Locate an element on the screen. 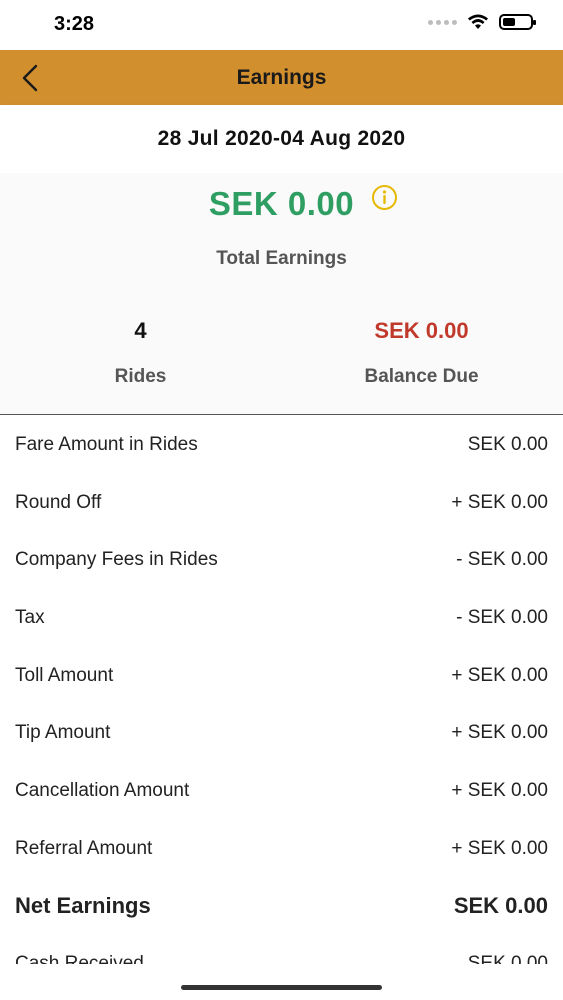 Image resolution: width=563 pixels, height=1000 pixels. info-circle-icon is located at coordinates (384, 197).